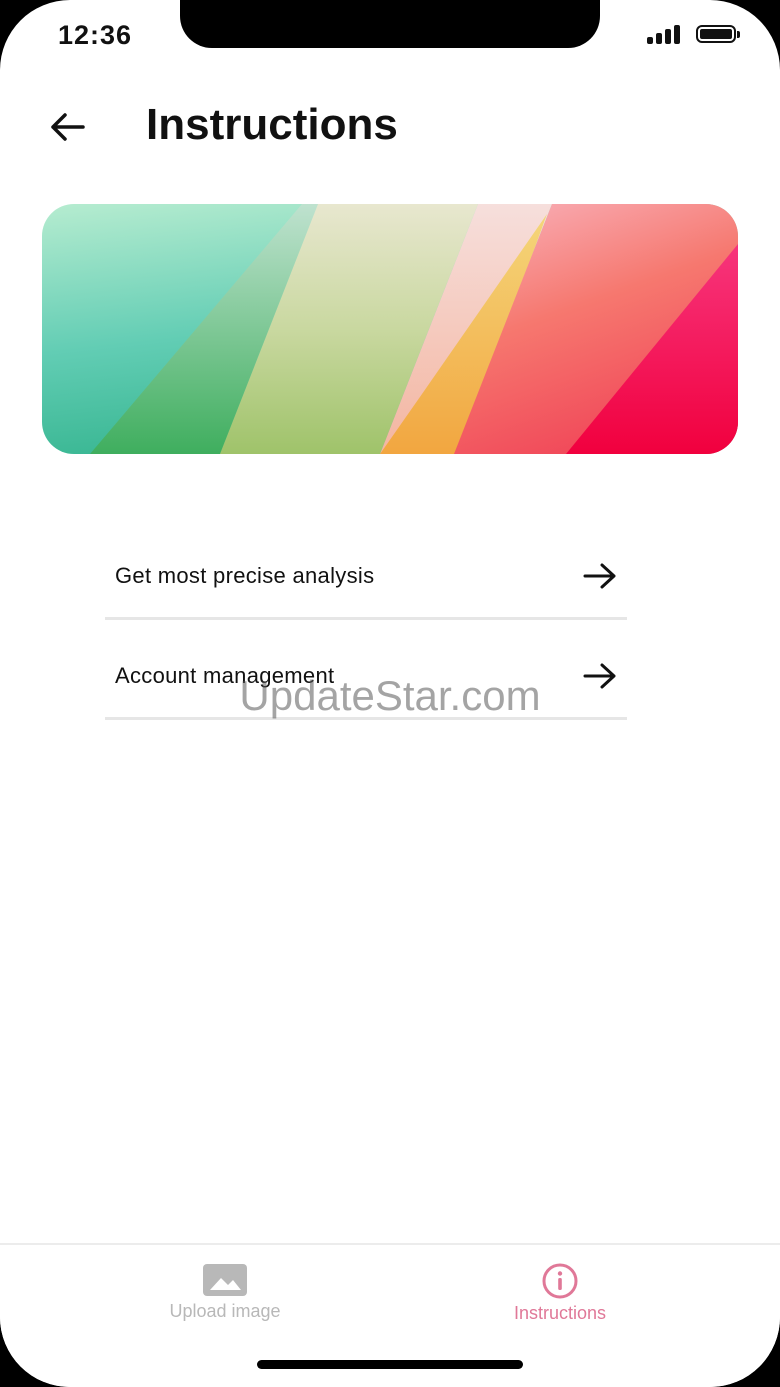 The height and width of the screenshot is (1387, 780). I want to click on tab-upload-image: Upload image, so click(225, 1292).